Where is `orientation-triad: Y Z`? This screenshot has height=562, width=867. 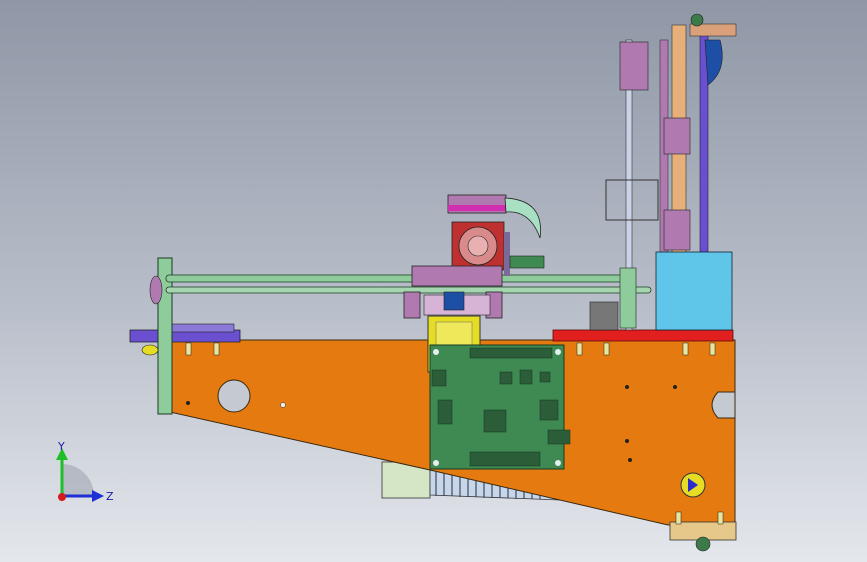 orientation-triad: Y Z is located at coordinates (85, 471).